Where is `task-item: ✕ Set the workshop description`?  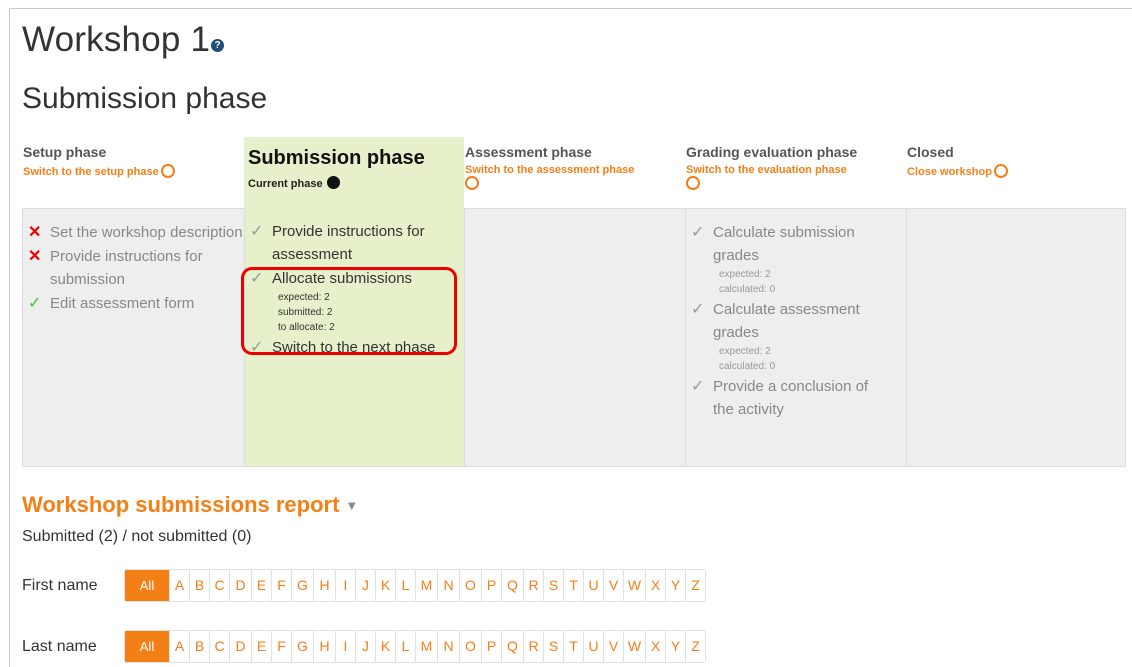
task-item: ✕ Set the workshop description is located at coordinates (133, 232).